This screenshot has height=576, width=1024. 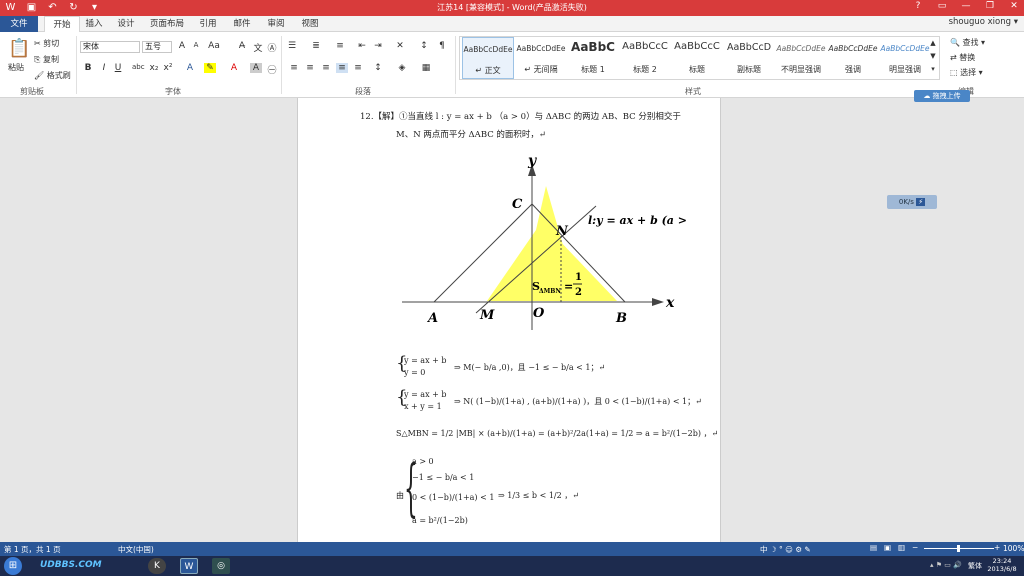 I want to click on paste-button: 粘贴, so click(x=16, y=67).